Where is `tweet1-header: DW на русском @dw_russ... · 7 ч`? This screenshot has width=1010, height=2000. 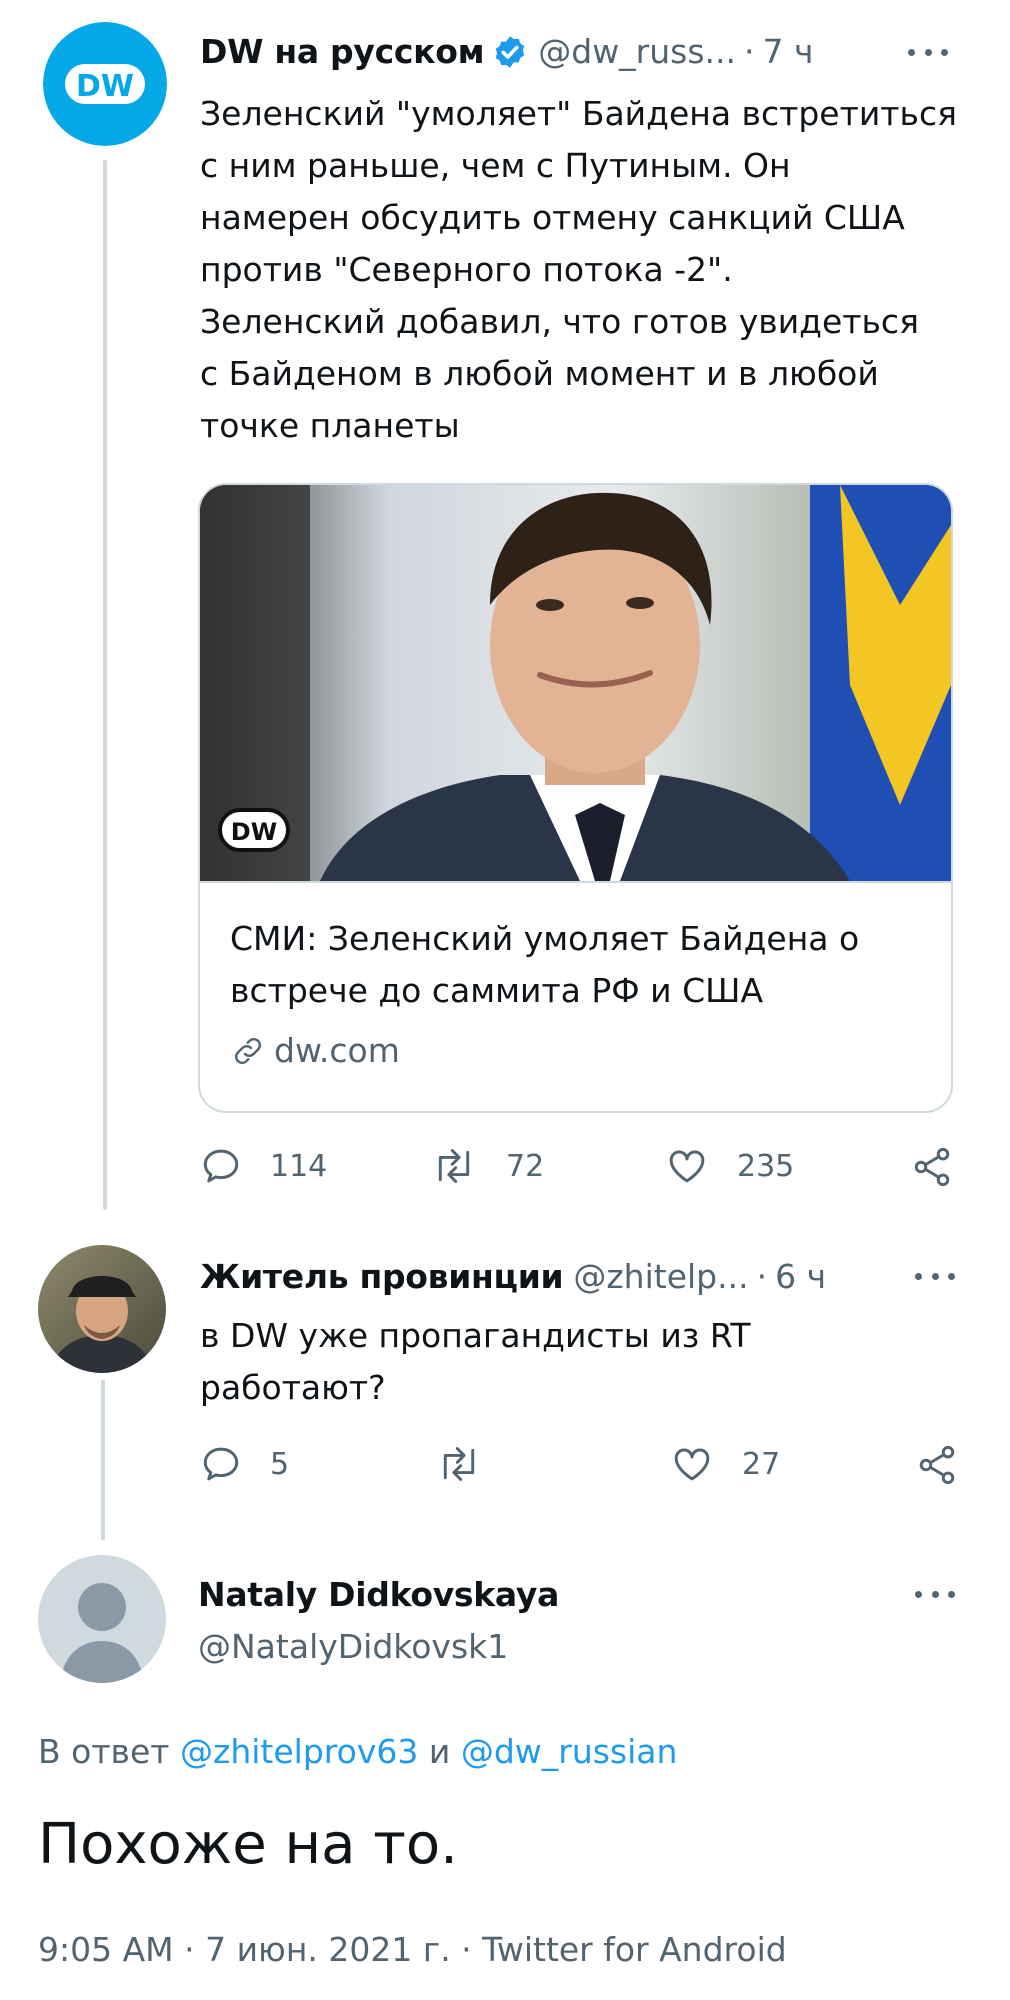
tweet1-header: DW на русском @dw_russ... · 7 ч is located at coordinates (507, 51).